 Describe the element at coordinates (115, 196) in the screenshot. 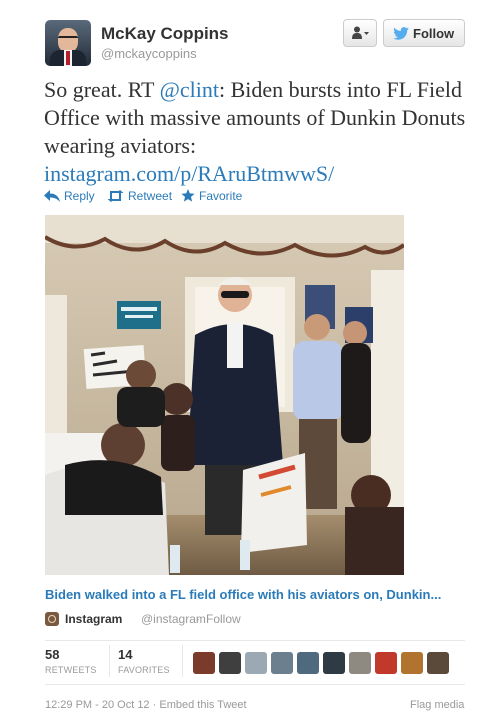

I see `retweet-icon` at that location.